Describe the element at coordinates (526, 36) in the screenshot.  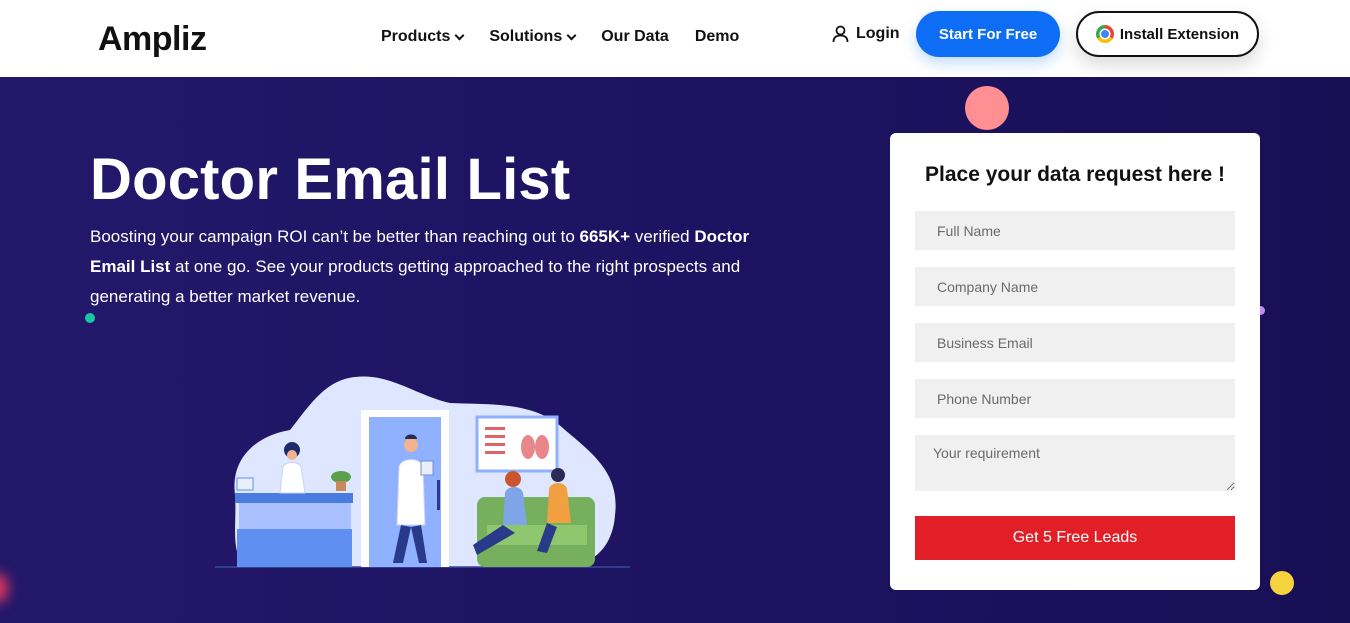
I see `nav-solutions-label: Solutions` at that location.